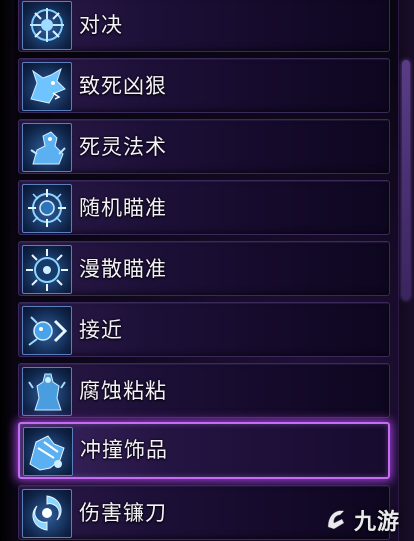 The image size is (414, 541). Describe the element at coordinates (7, 270) in the screenshot. I see `left-gutter` at that location.